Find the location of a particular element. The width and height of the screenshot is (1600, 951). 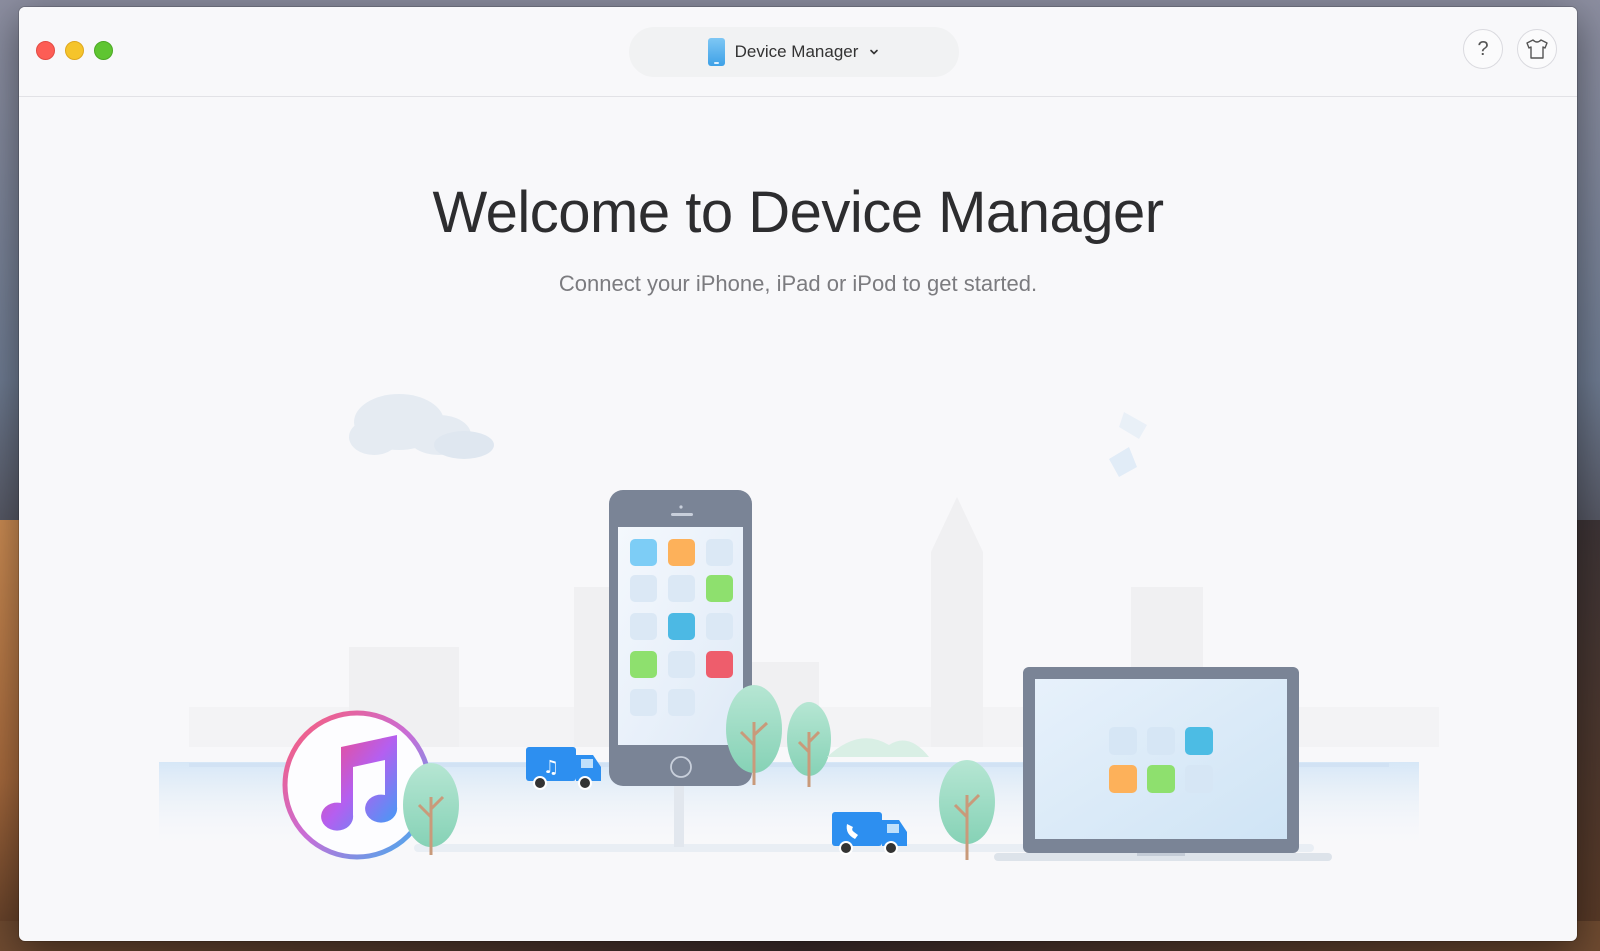

cloud-left is located at coordinates (421, 426).